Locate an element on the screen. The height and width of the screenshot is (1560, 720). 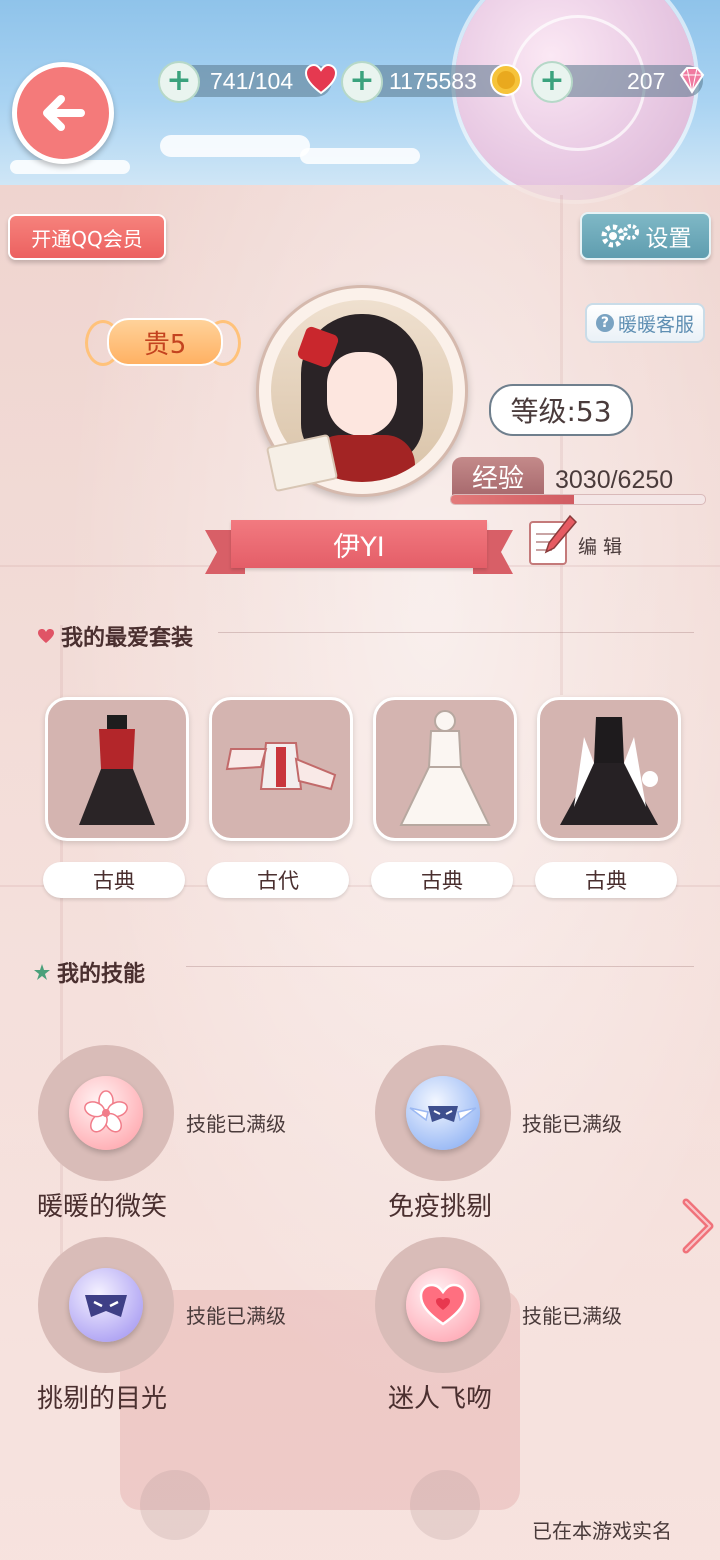
gold-coin-icon is located at coordinates (506, 80).